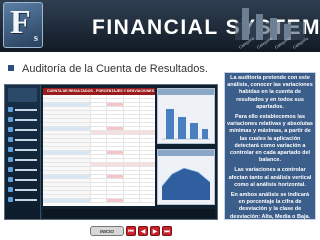  What do you see at coordinates (99, 201) in the screenshot?
I see `table-row` at bounding box center [99, 201].